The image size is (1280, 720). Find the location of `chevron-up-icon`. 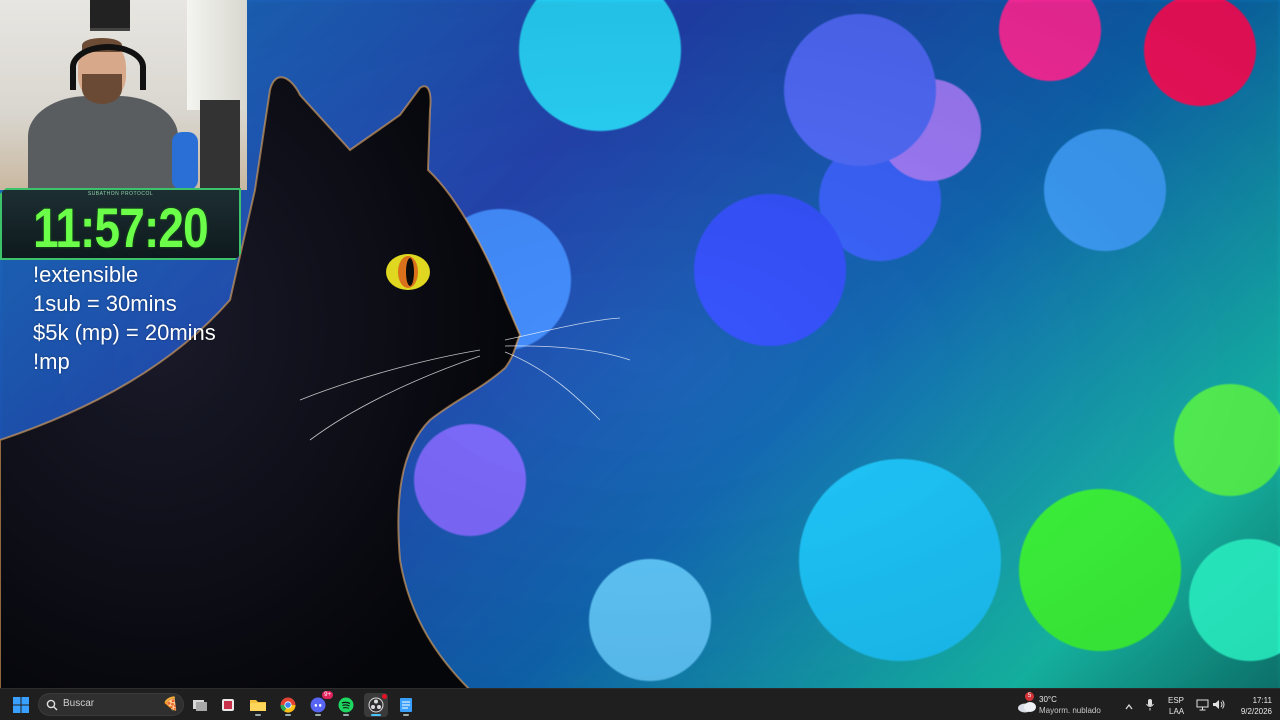

chevron-up-icon is located at coordinates (1129, 707).